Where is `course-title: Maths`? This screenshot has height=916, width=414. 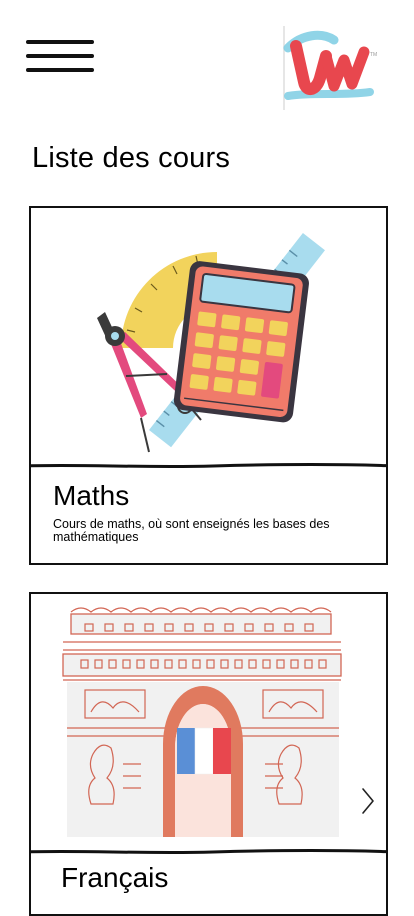 course-title: Maths is located at coordinates (91, 495).